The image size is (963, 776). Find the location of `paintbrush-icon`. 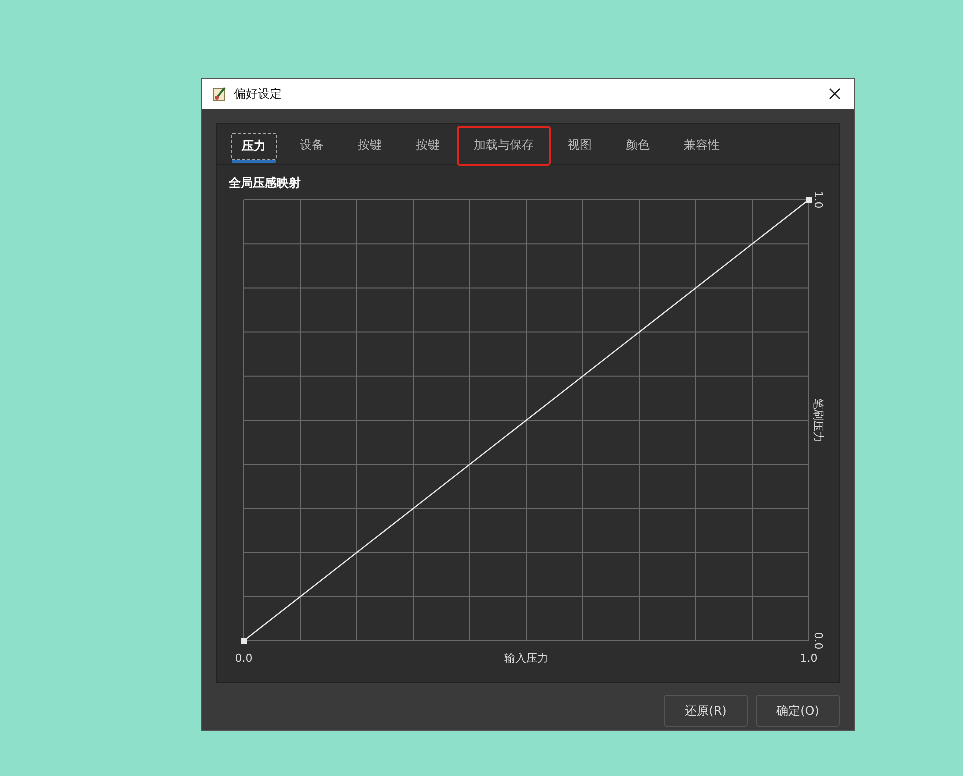

paintbrush-icon is located at coordinates (220, 94).